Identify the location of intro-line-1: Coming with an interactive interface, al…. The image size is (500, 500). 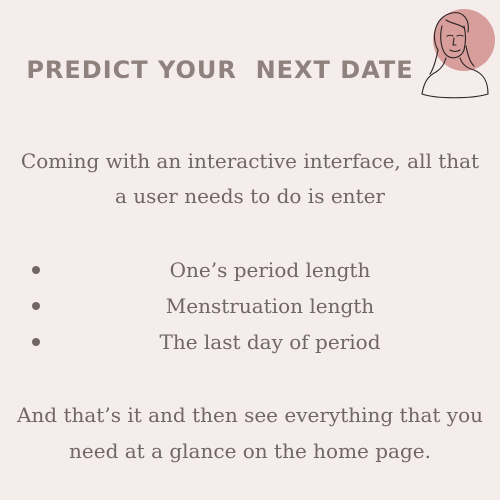
(250, 161).